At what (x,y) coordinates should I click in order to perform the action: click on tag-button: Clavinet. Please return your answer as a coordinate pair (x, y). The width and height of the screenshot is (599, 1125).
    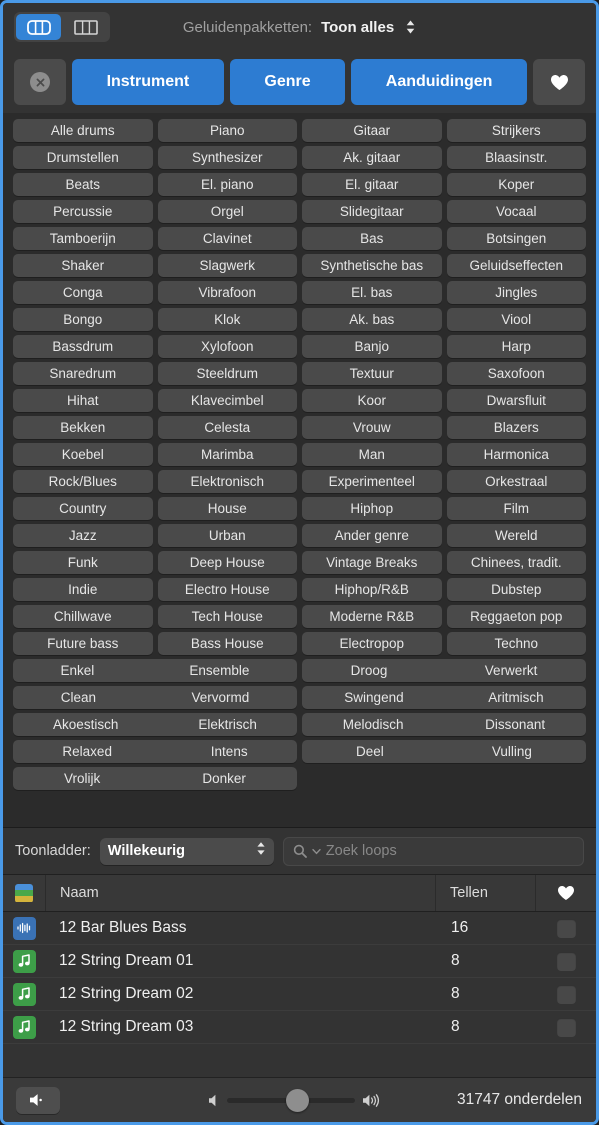
    Looking at the image, I should click on (227, 238).